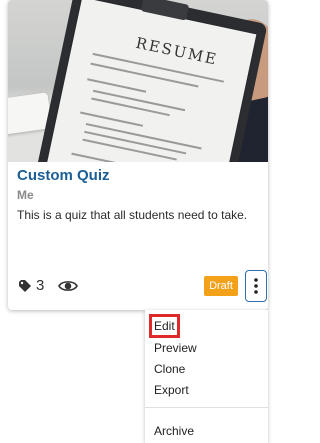 The width and height of the screenshot is (320, 443). I want to click on kebab-menu-icon, so click(256, 286).